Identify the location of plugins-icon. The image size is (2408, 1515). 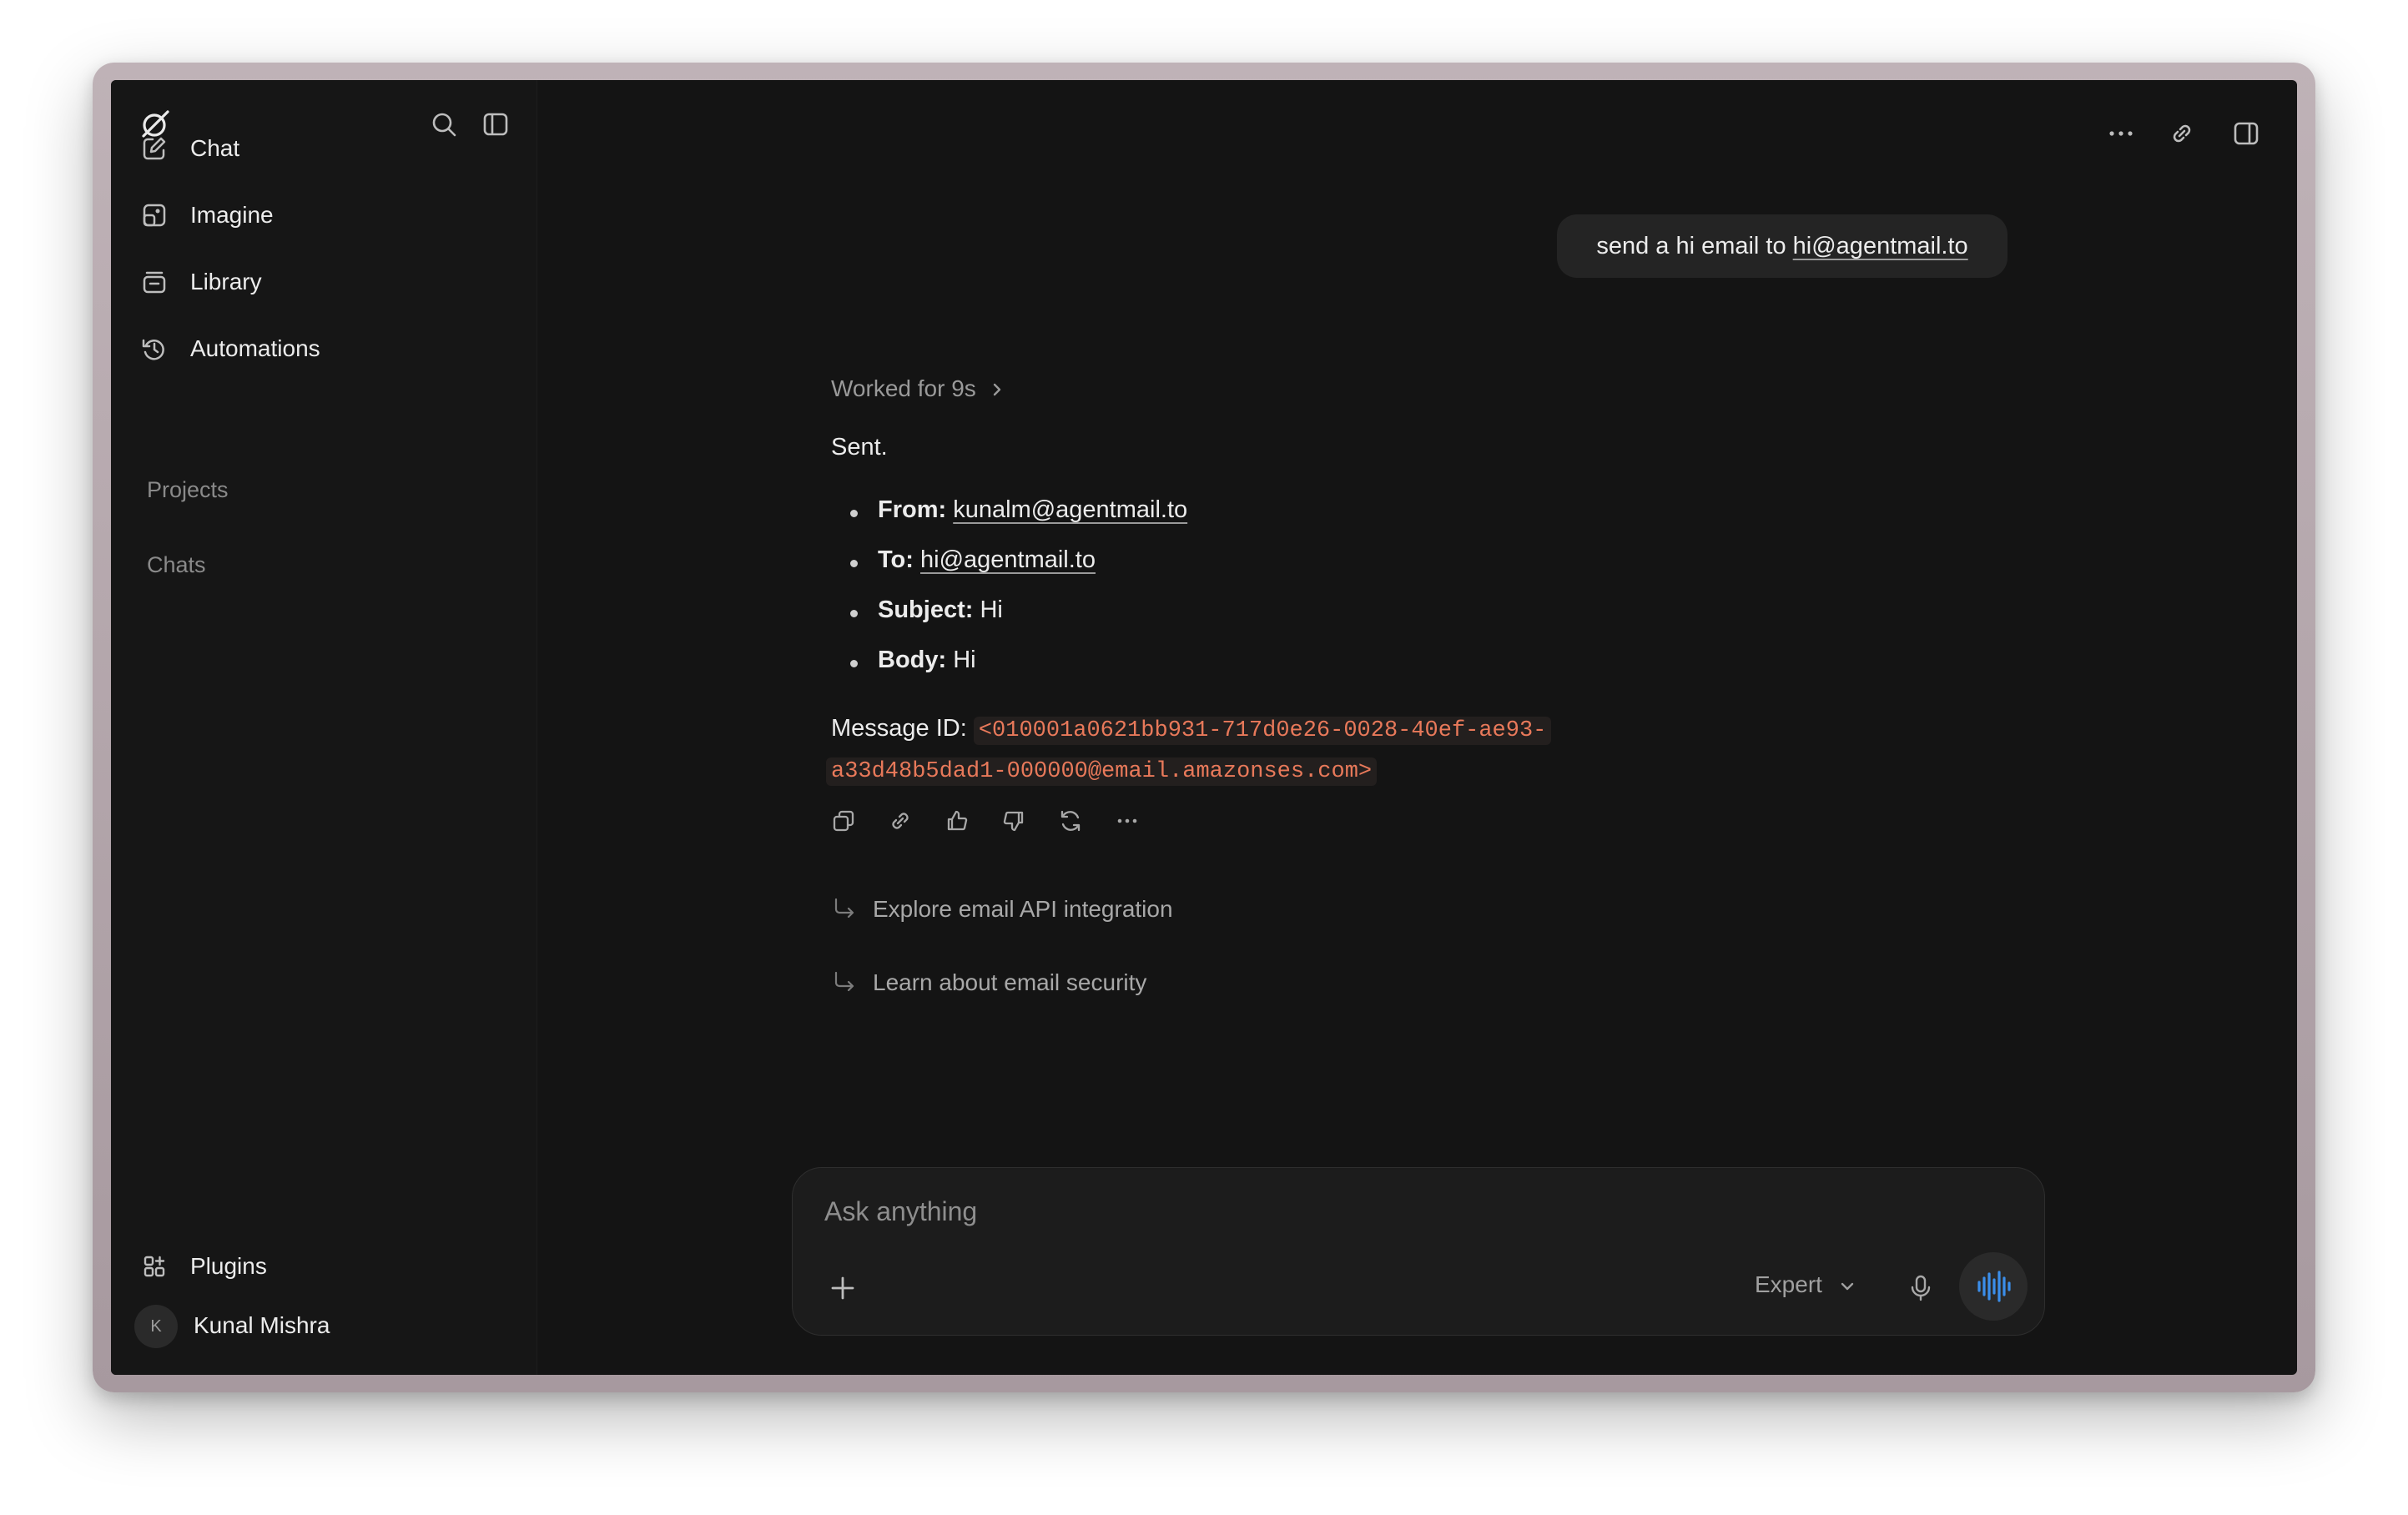
(154, 1266).